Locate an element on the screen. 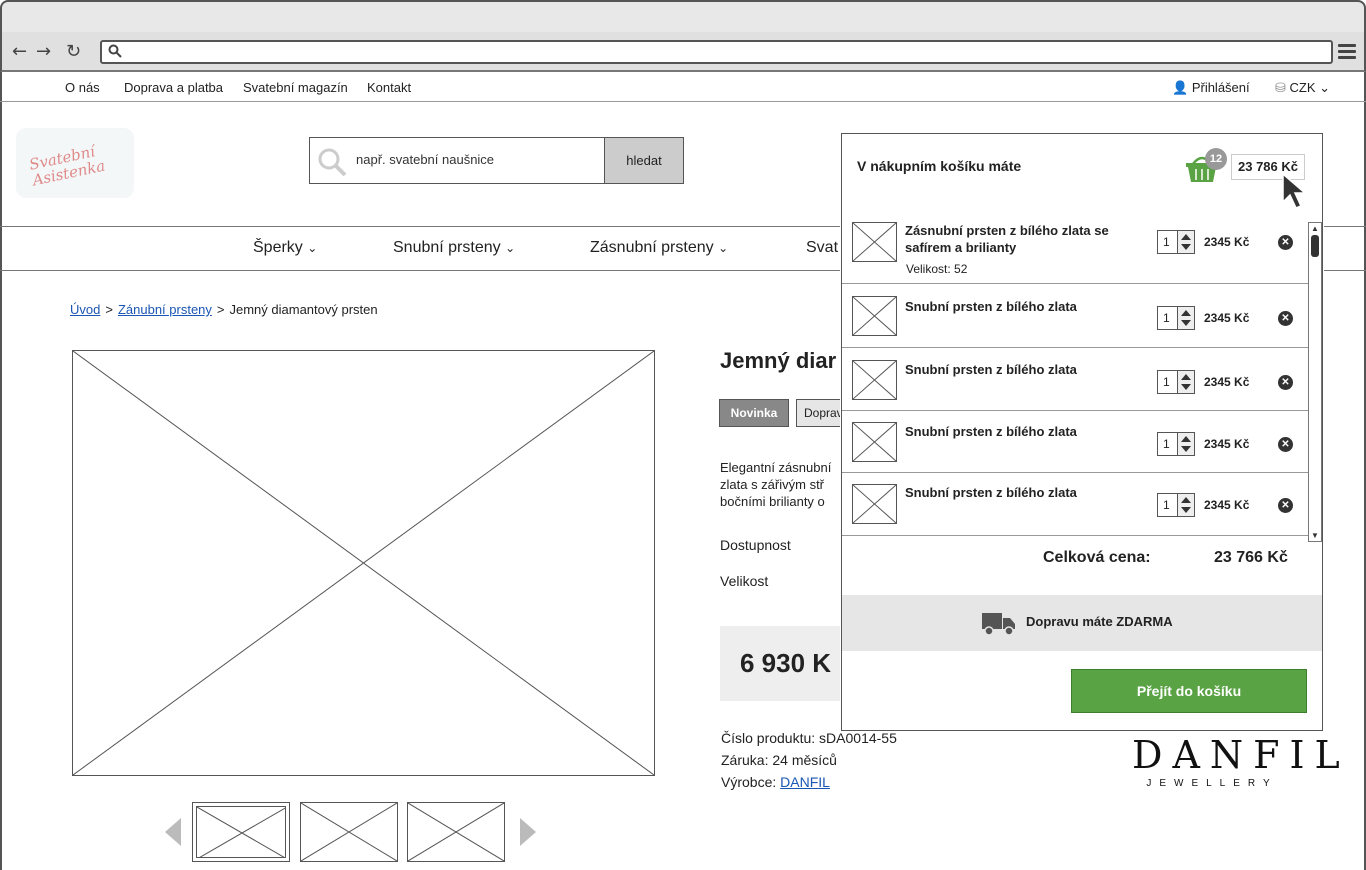 The width and height of the screenshot is (1366, 870). logo-text: Svatební Asistenka is located at coordinates (67, 166).